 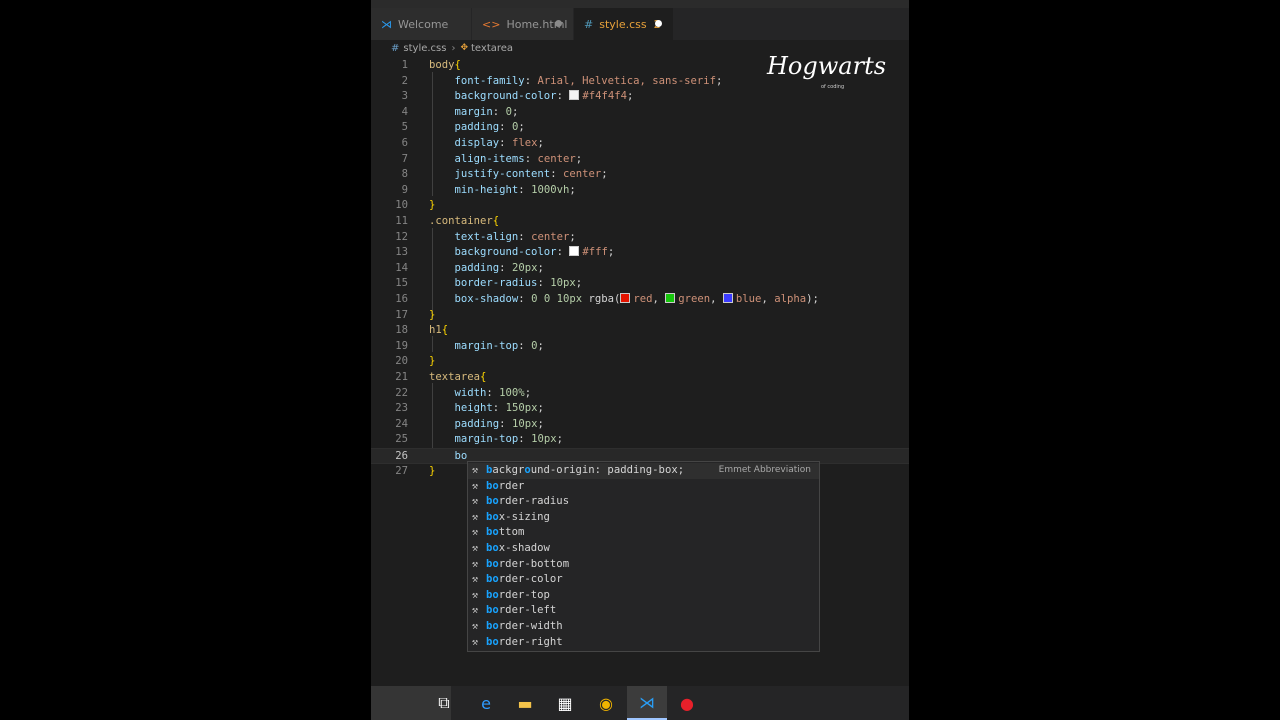 What do you see at coordinates (444, 703) in the screenshot?
I see `task-view-icon: ⧉` at bounding box center [444, 703].